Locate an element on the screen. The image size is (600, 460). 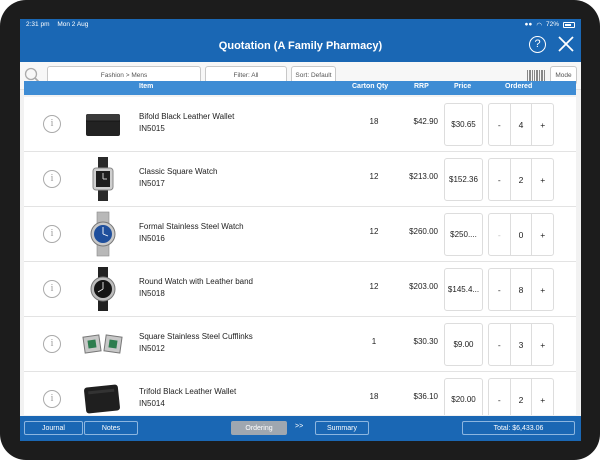
step-arrows: >> is located at coordinates (299, 426).